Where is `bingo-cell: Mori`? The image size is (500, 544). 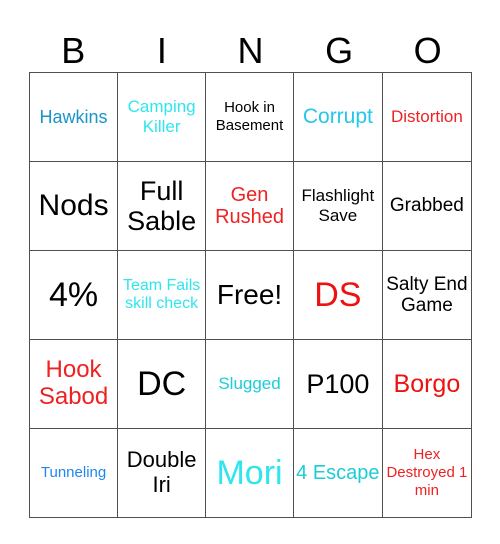
bingo-cell: Mori is located at coordinates (249, 473).